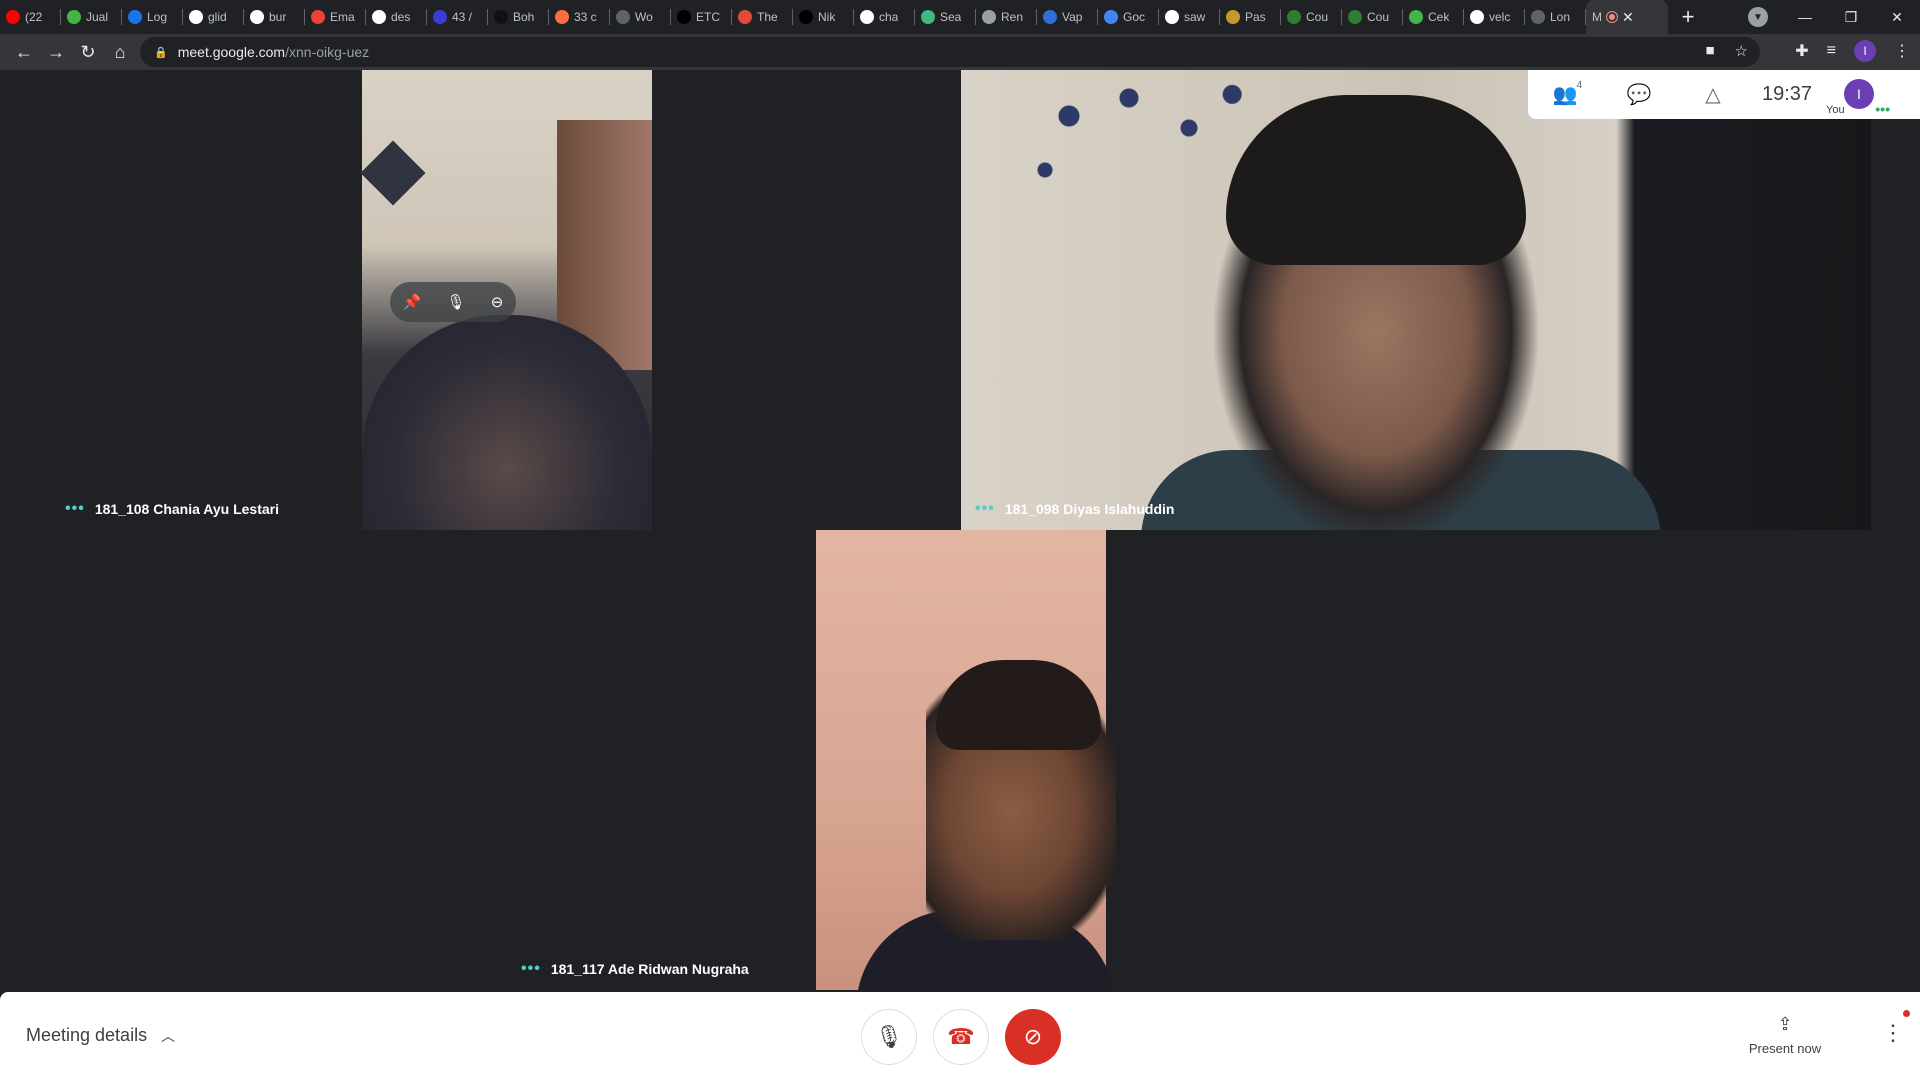 This screenshot has height=1080, width=1920. Describe the element at coordinates (88, 52) in the screenshot. I see `reload-button: ↻` at that location.